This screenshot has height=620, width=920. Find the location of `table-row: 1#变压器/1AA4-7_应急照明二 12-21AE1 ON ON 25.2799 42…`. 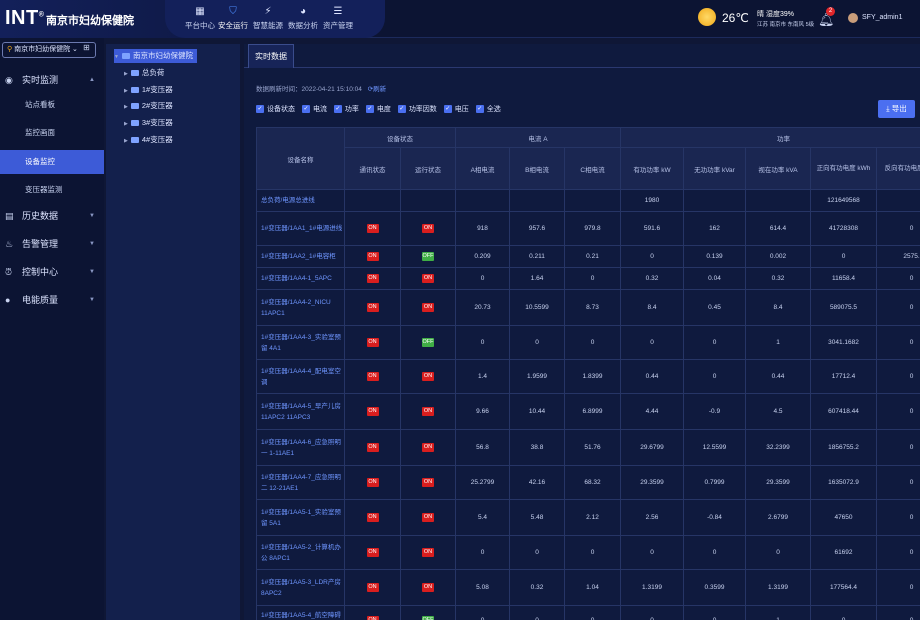

table-row: 1#变压器/1AA4-7_应急照明二 12-21AE1 ON ON 25.2799 42… is located at coordinates (588, 482).